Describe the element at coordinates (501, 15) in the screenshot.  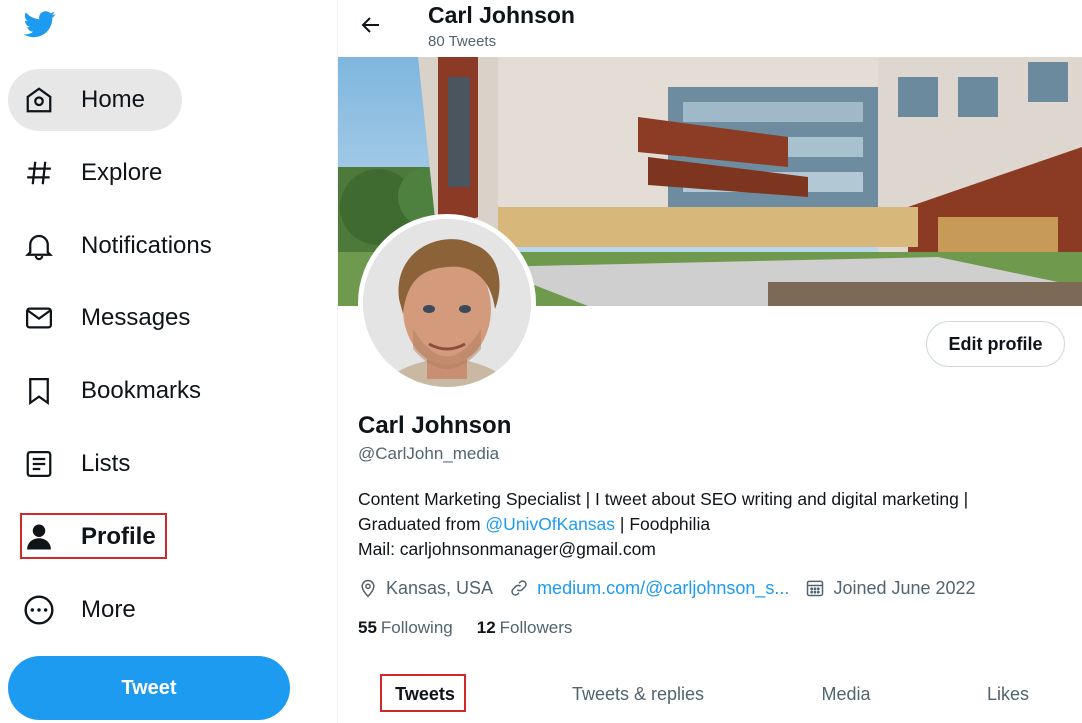
I see `page-title: Carl Johnson` at that location.